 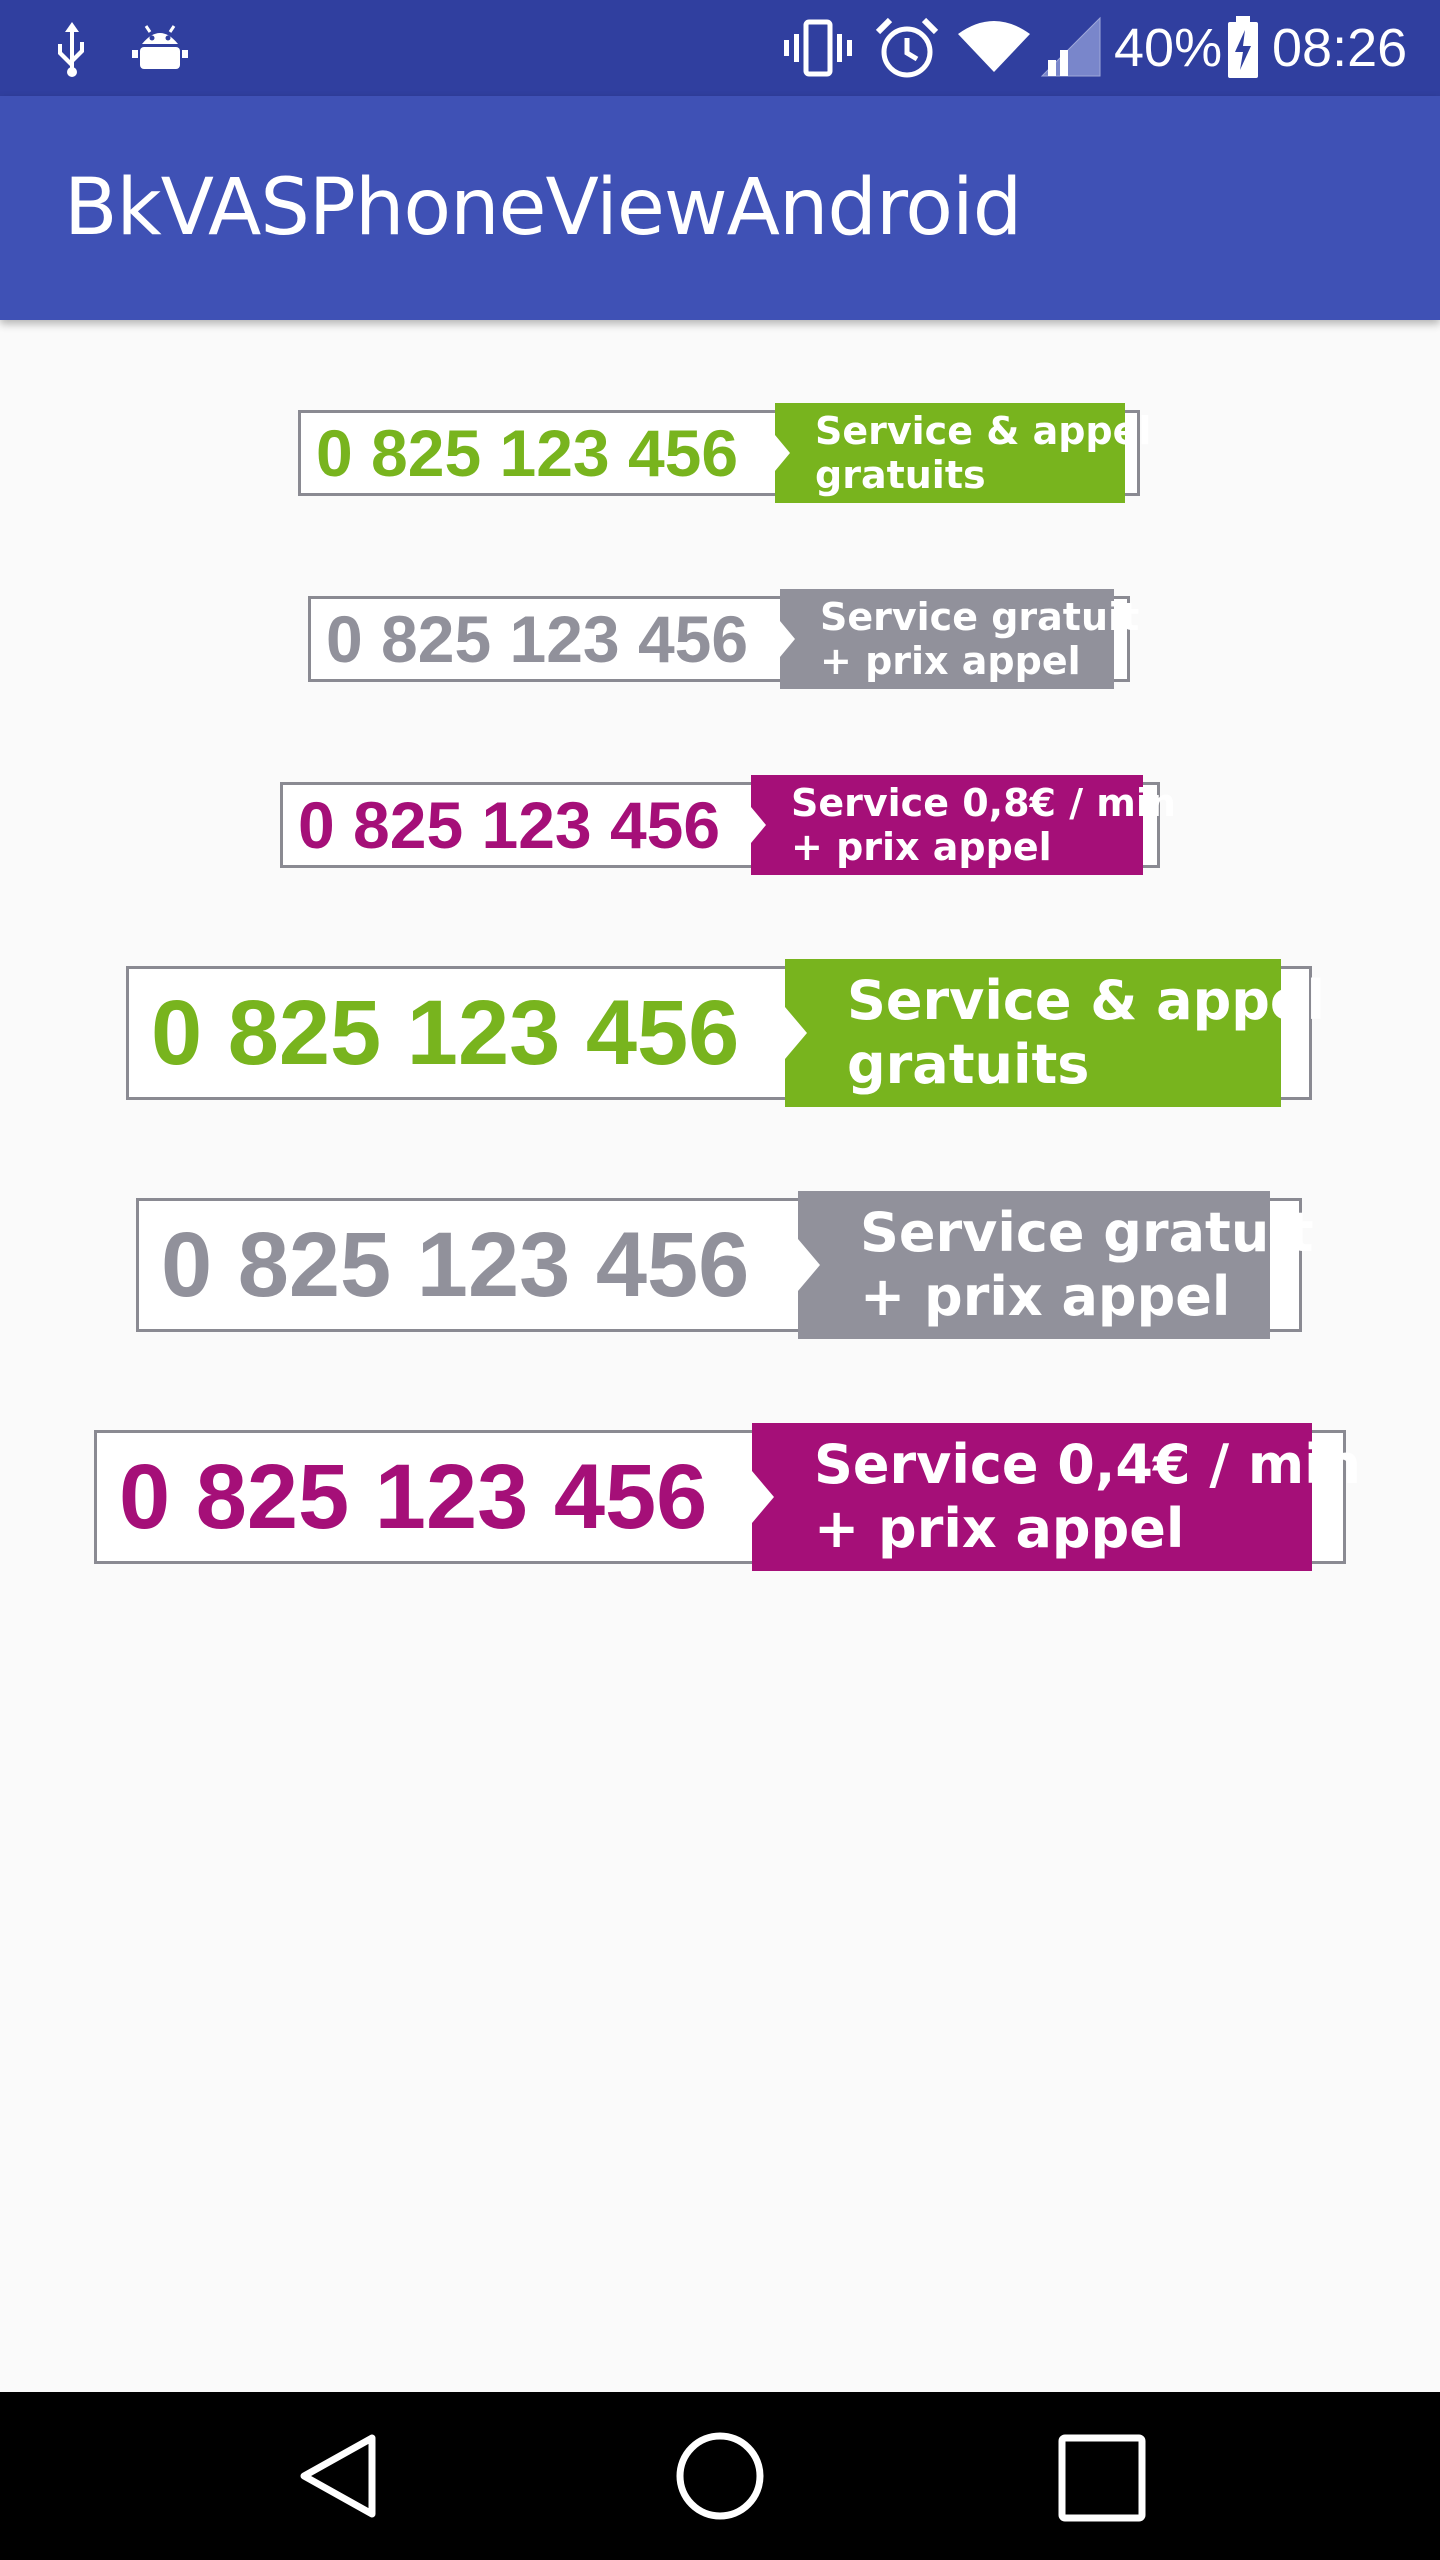 I want to click on navigation-bar, so click(x=720, y=2476).